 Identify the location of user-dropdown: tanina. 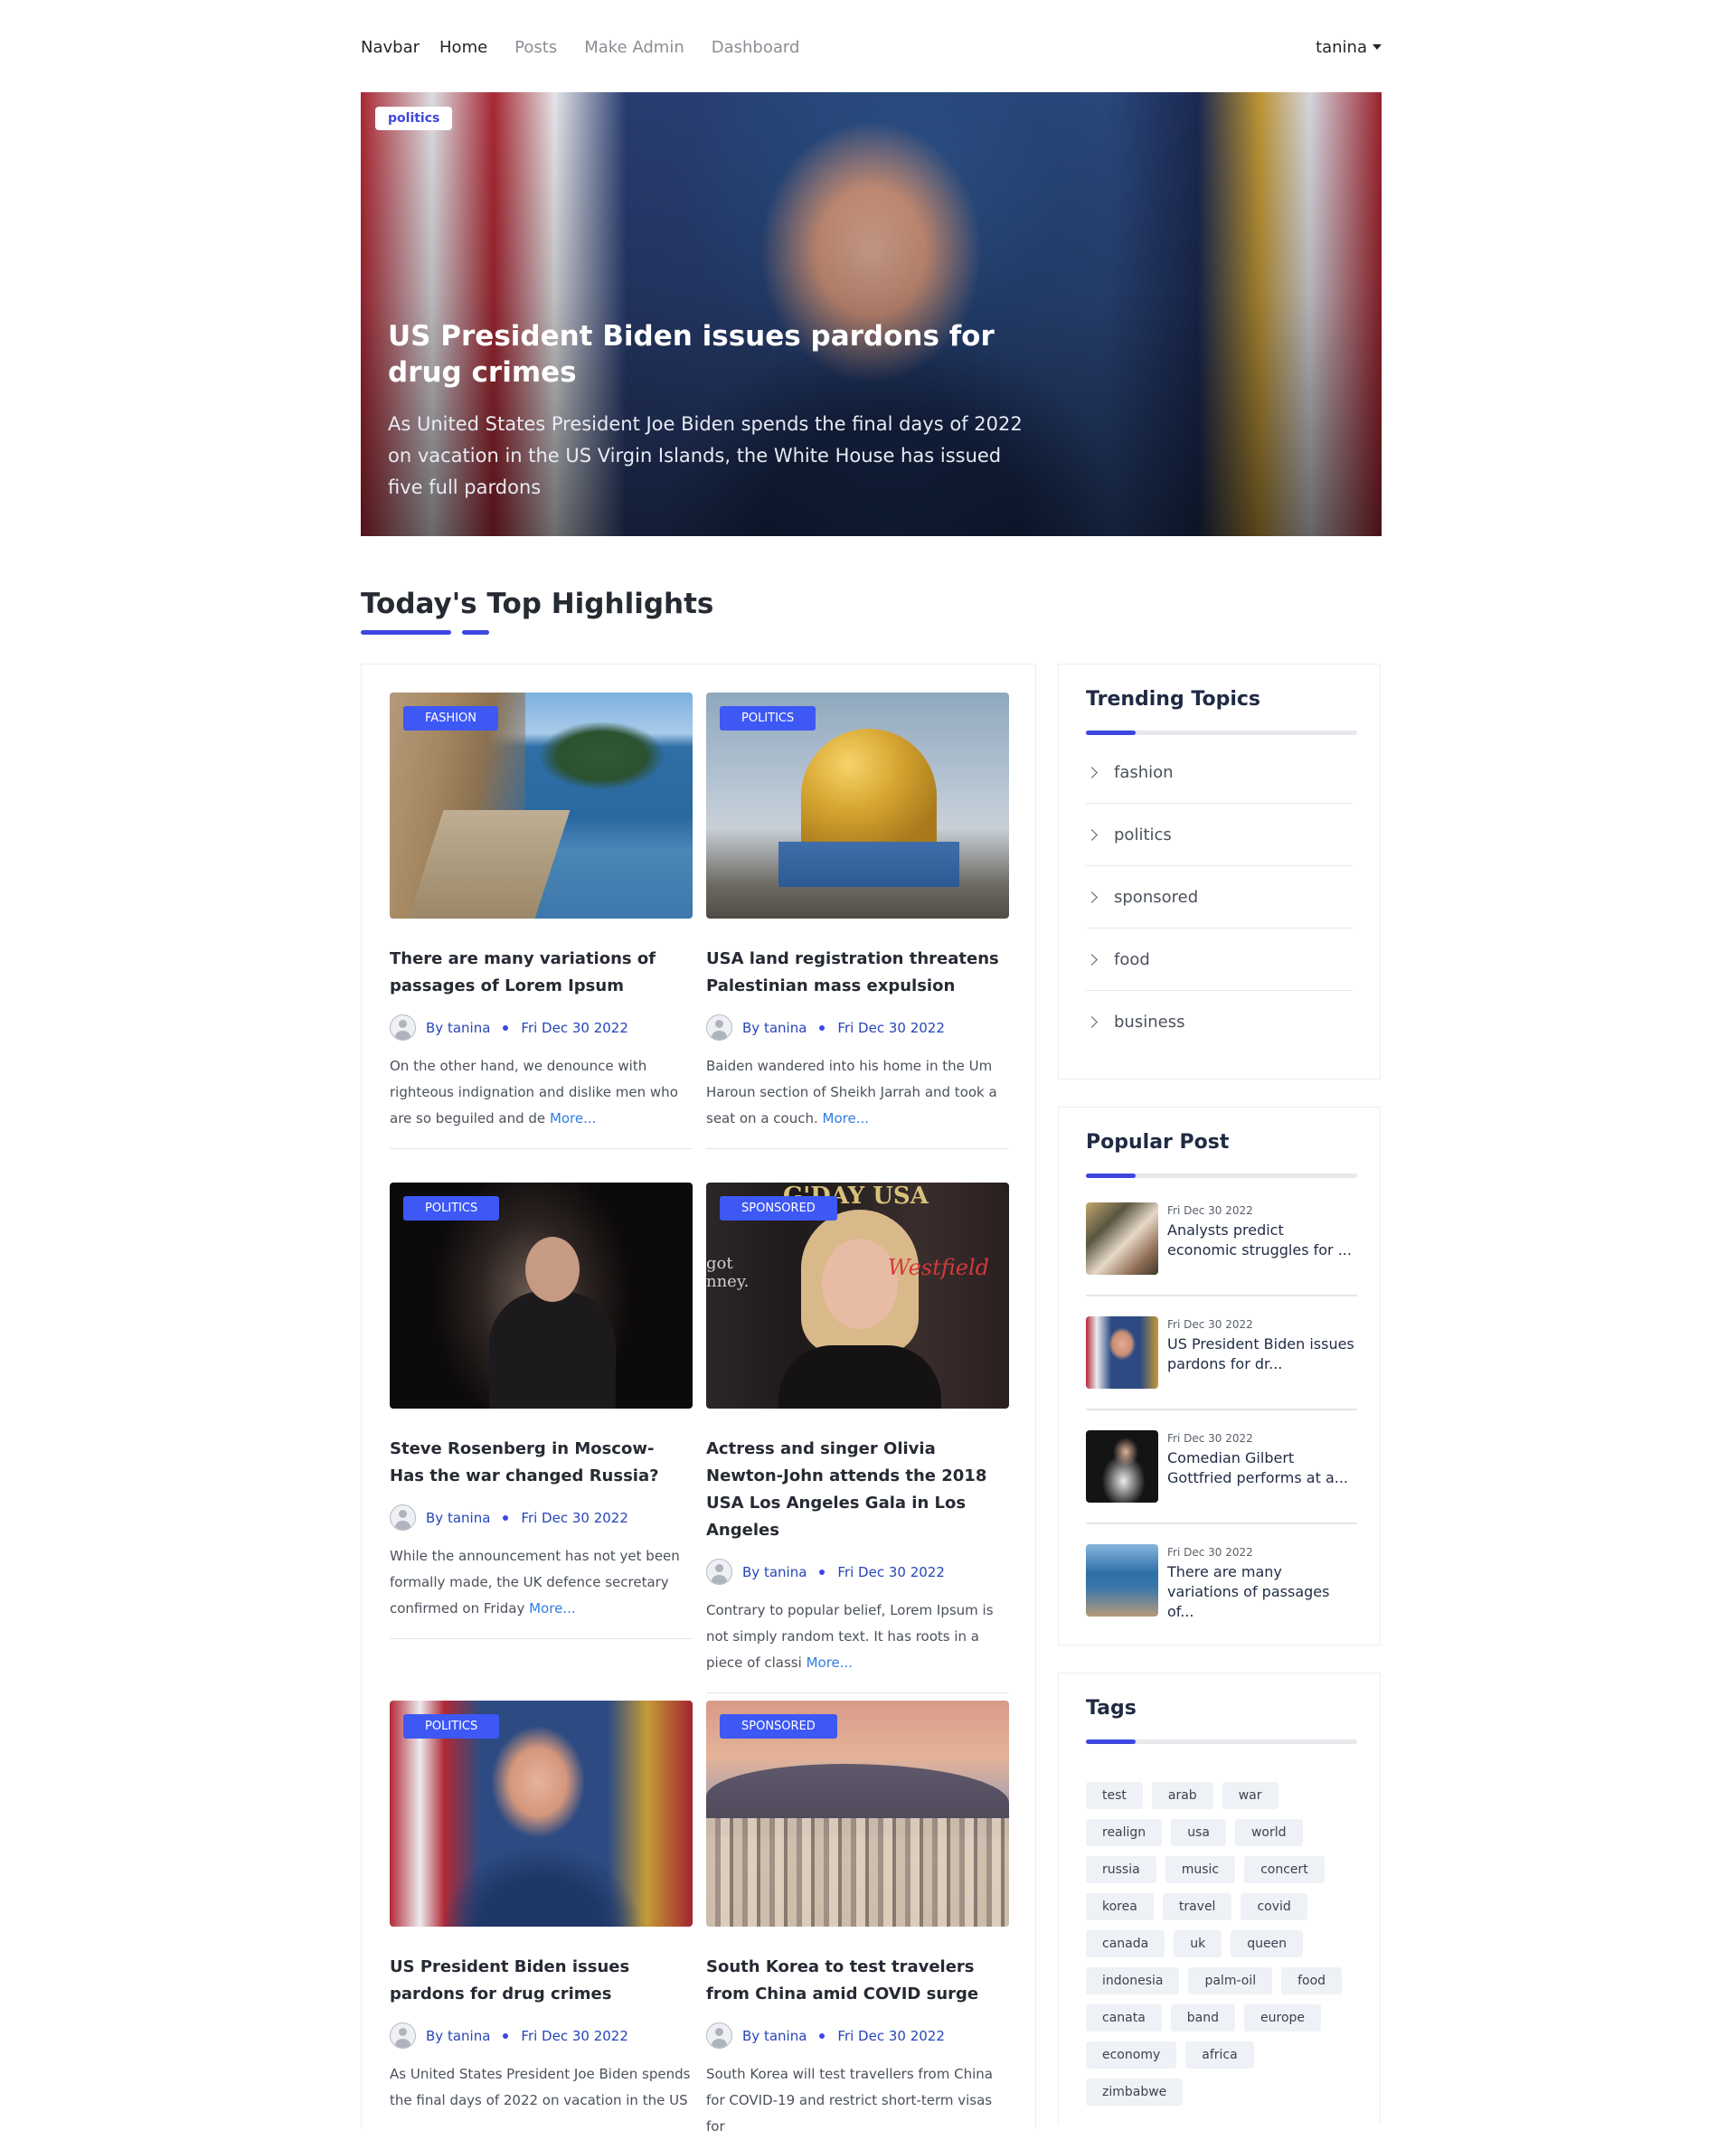
(1349, 47).